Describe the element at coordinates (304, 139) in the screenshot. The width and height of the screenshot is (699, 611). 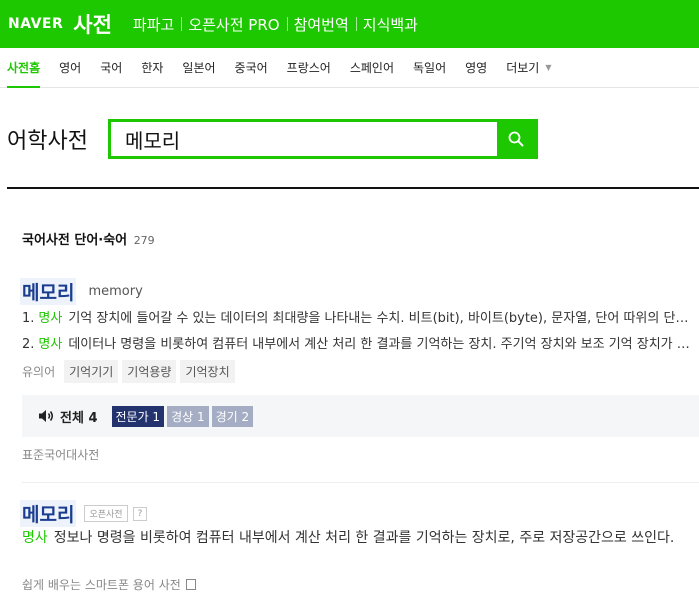
I see `search-input` at that location.